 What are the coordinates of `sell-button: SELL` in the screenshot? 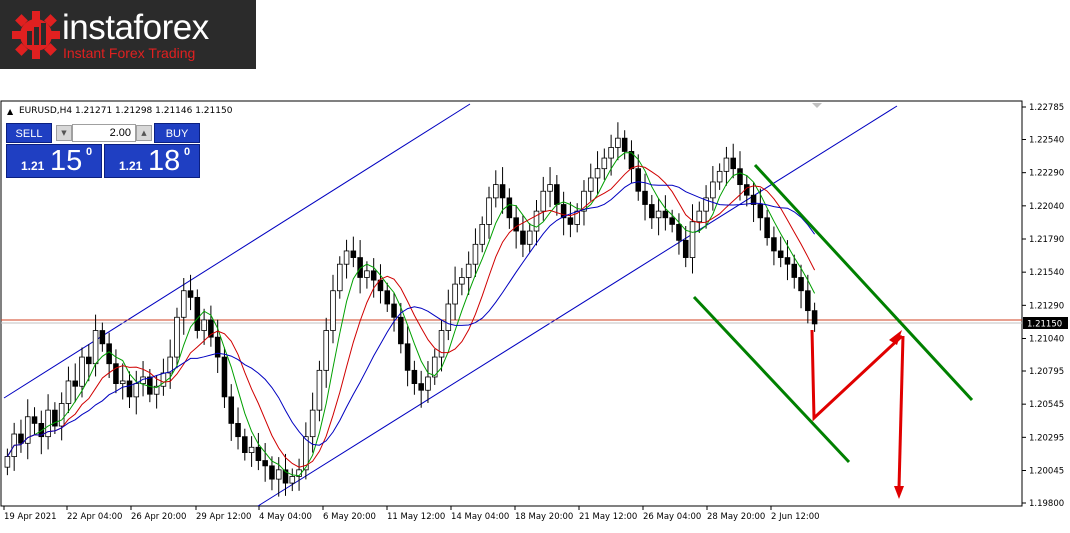 It's located at (29, 133).